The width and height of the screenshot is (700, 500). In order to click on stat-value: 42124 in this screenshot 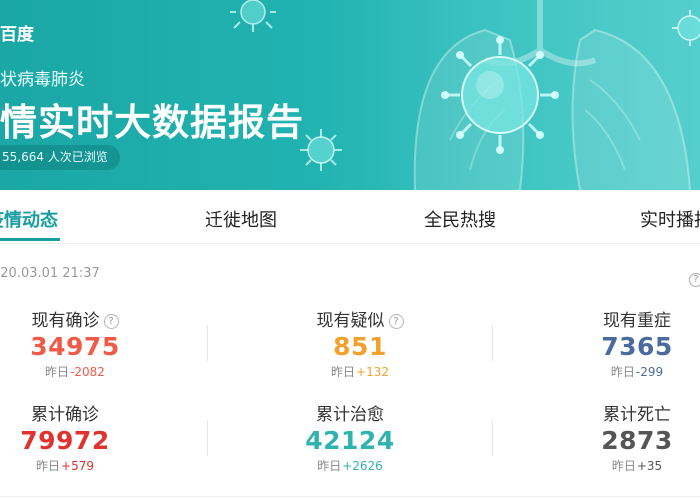, I will do `click(350, 440)`.